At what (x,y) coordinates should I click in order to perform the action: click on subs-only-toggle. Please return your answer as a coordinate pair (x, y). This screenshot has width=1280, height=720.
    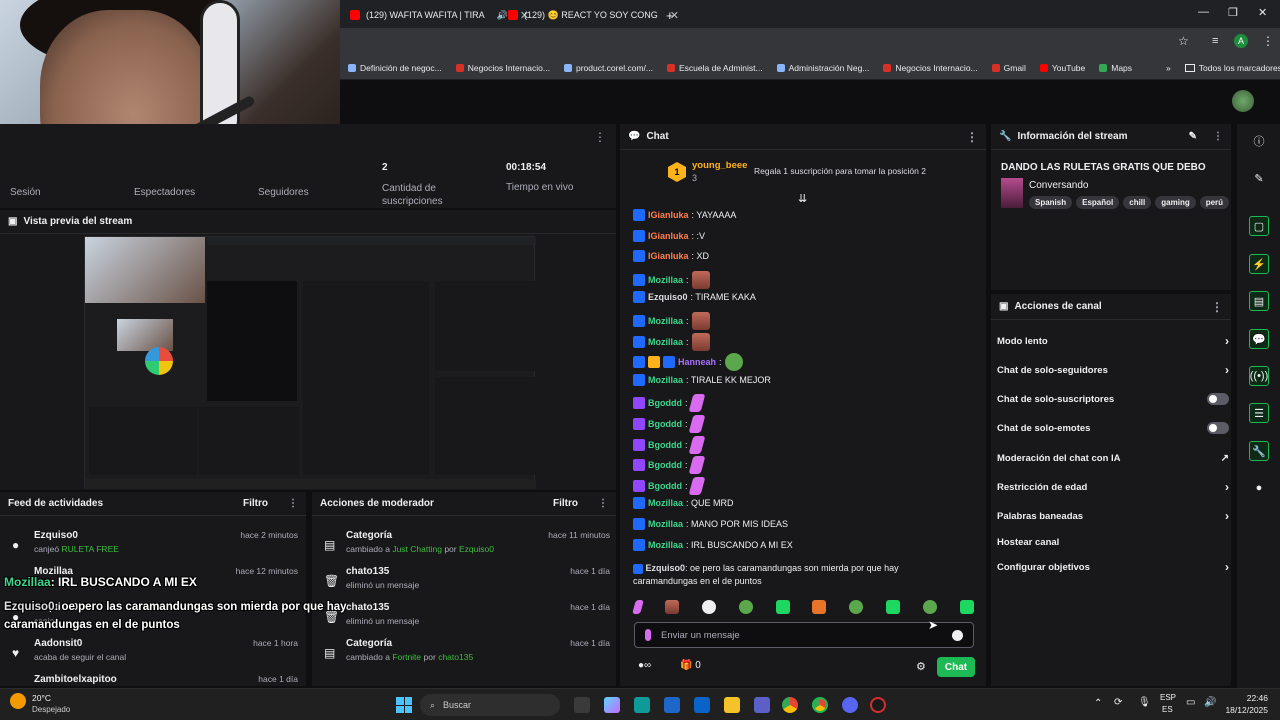
    Looking at the image, I should click on (1218, 399).